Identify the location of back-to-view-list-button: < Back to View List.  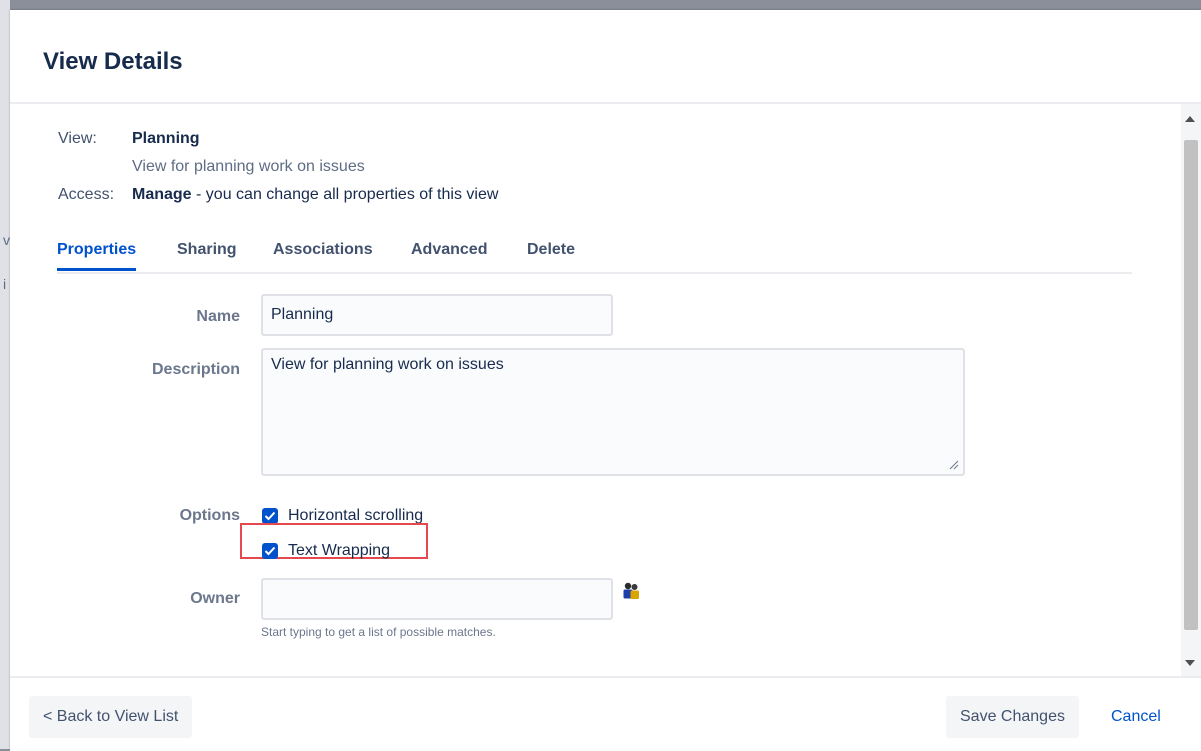
(111, 717).